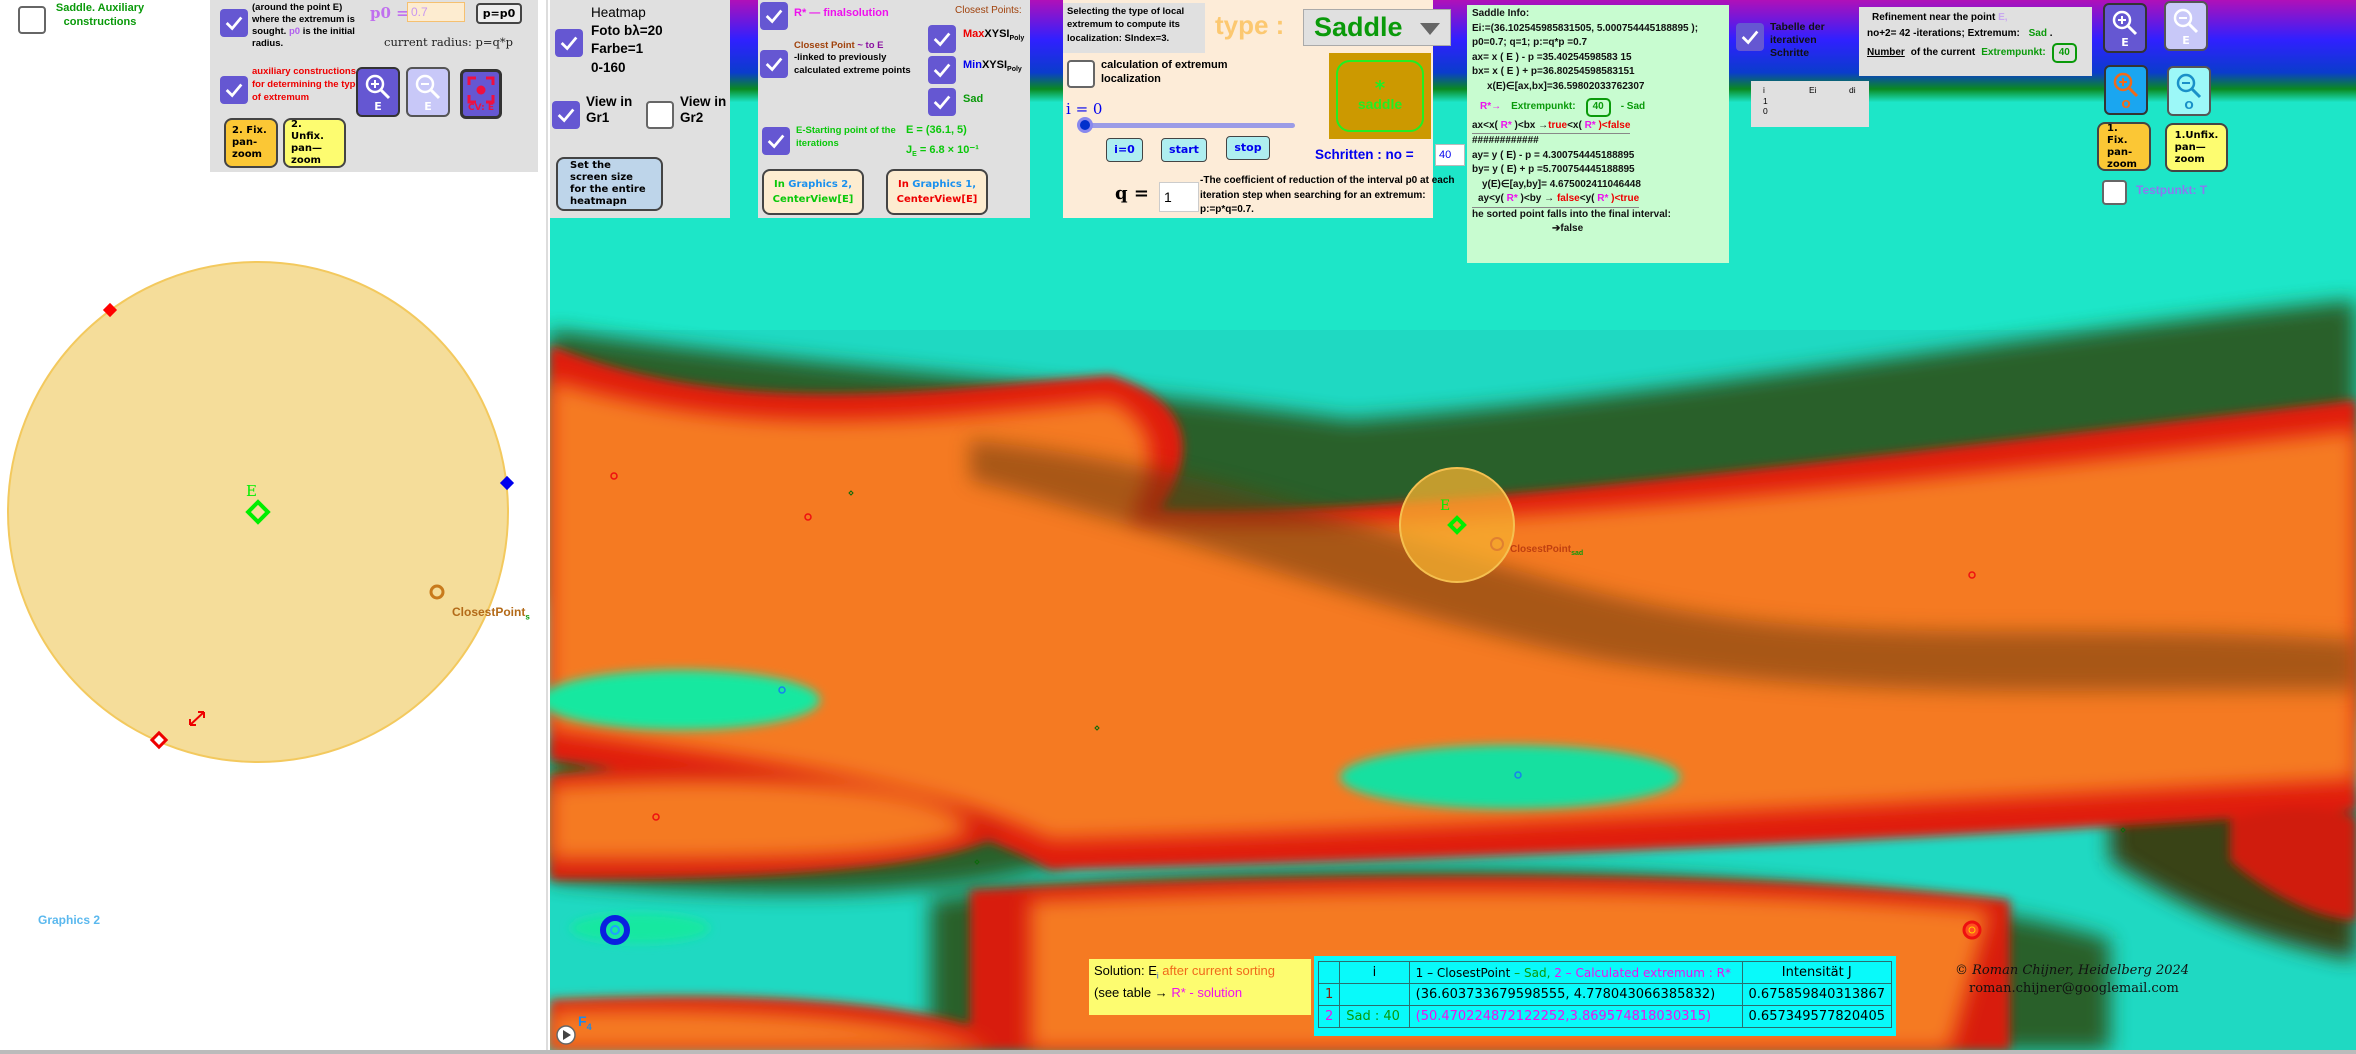 The width and height of the screenshot is (2356, 1054). I want to click on type-dropdown: Saddle, so click(1377, 27).